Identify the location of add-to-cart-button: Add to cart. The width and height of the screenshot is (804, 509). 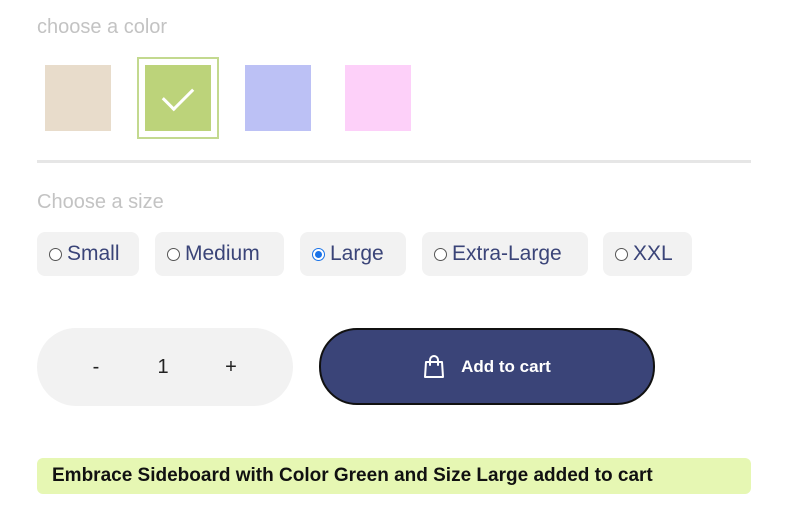
(487, 366).